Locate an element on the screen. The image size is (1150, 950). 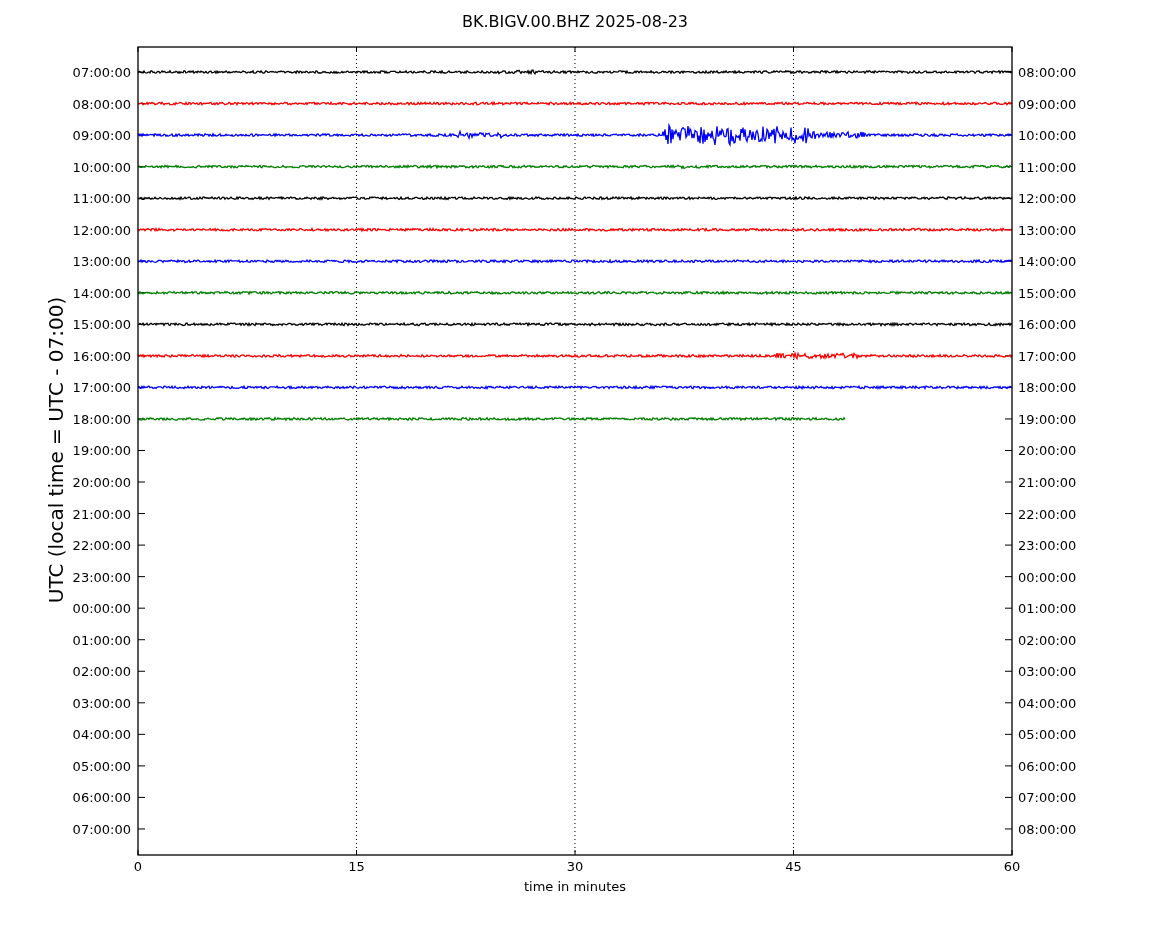
x-tick-label: 60 is located at coordinates (1012, 866).